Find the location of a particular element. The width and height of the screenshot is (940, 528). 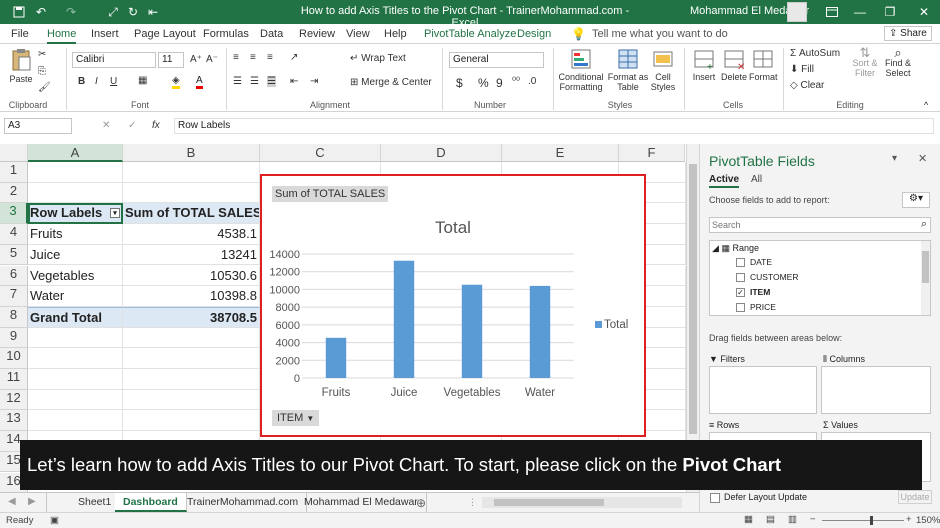

ribbon-display-icon is located at coordinates (832, 12).